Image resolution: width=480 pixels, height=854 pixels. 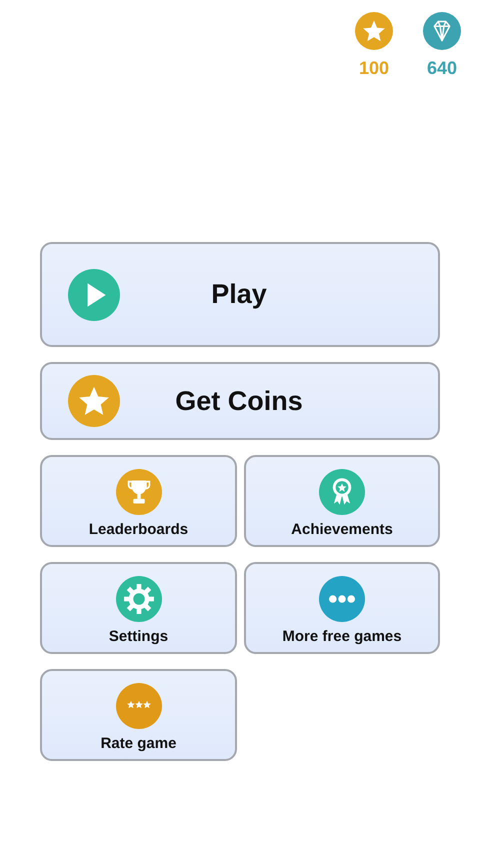 I want to click on menu-tile: Rate game, so click(x=138, y=715).